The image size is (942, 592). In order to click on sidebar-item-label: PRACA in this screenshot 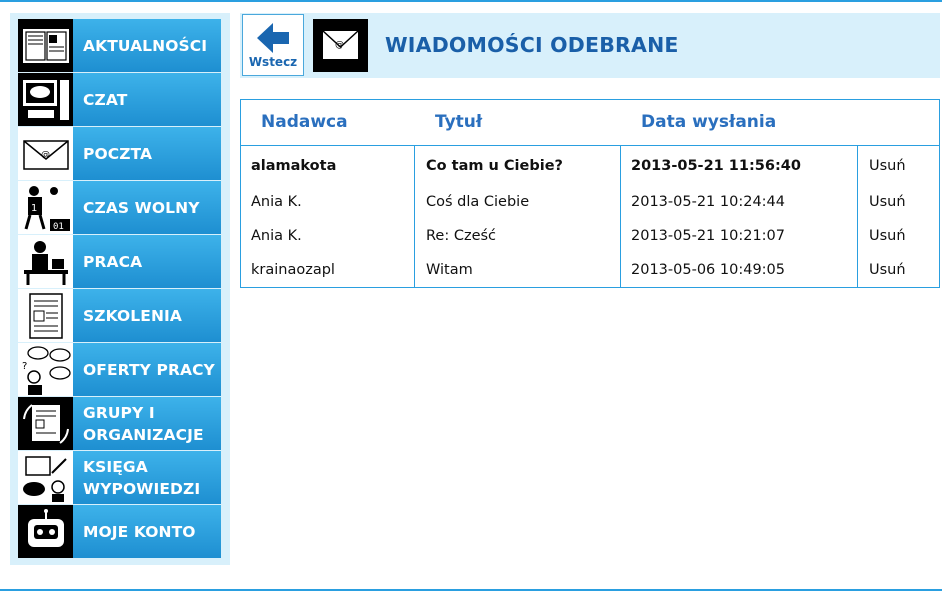, I will do `click(147, 261)`.